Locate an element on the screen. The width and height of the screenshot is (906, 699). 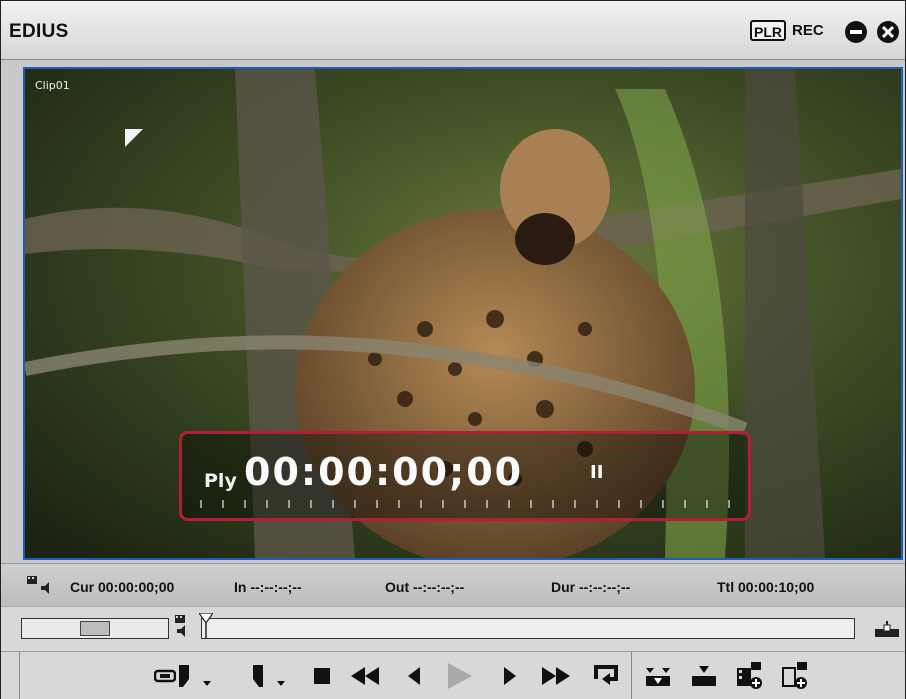
set-out-icon is located at coordinates (269, 676).